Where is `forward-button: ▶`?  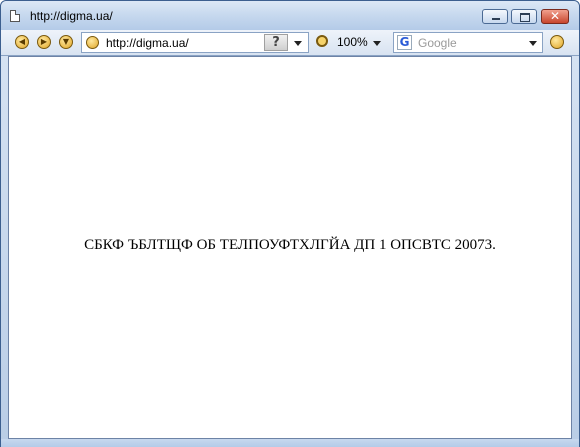
forward-button: ▶ is located at coordinates (44, 42).